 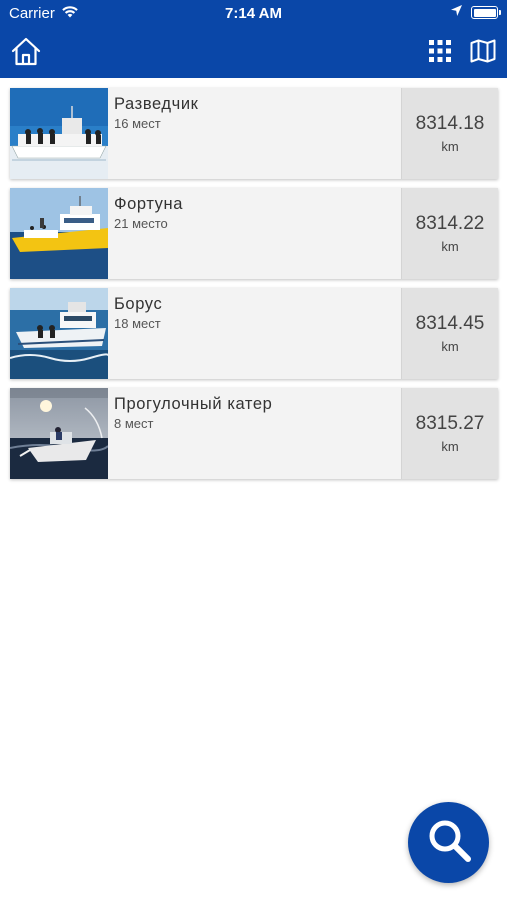 What do you see at coordinates (193, 404) in the screenshot?
I see `boat-name: Прогулочный катер` at bounding box center [193, 404].